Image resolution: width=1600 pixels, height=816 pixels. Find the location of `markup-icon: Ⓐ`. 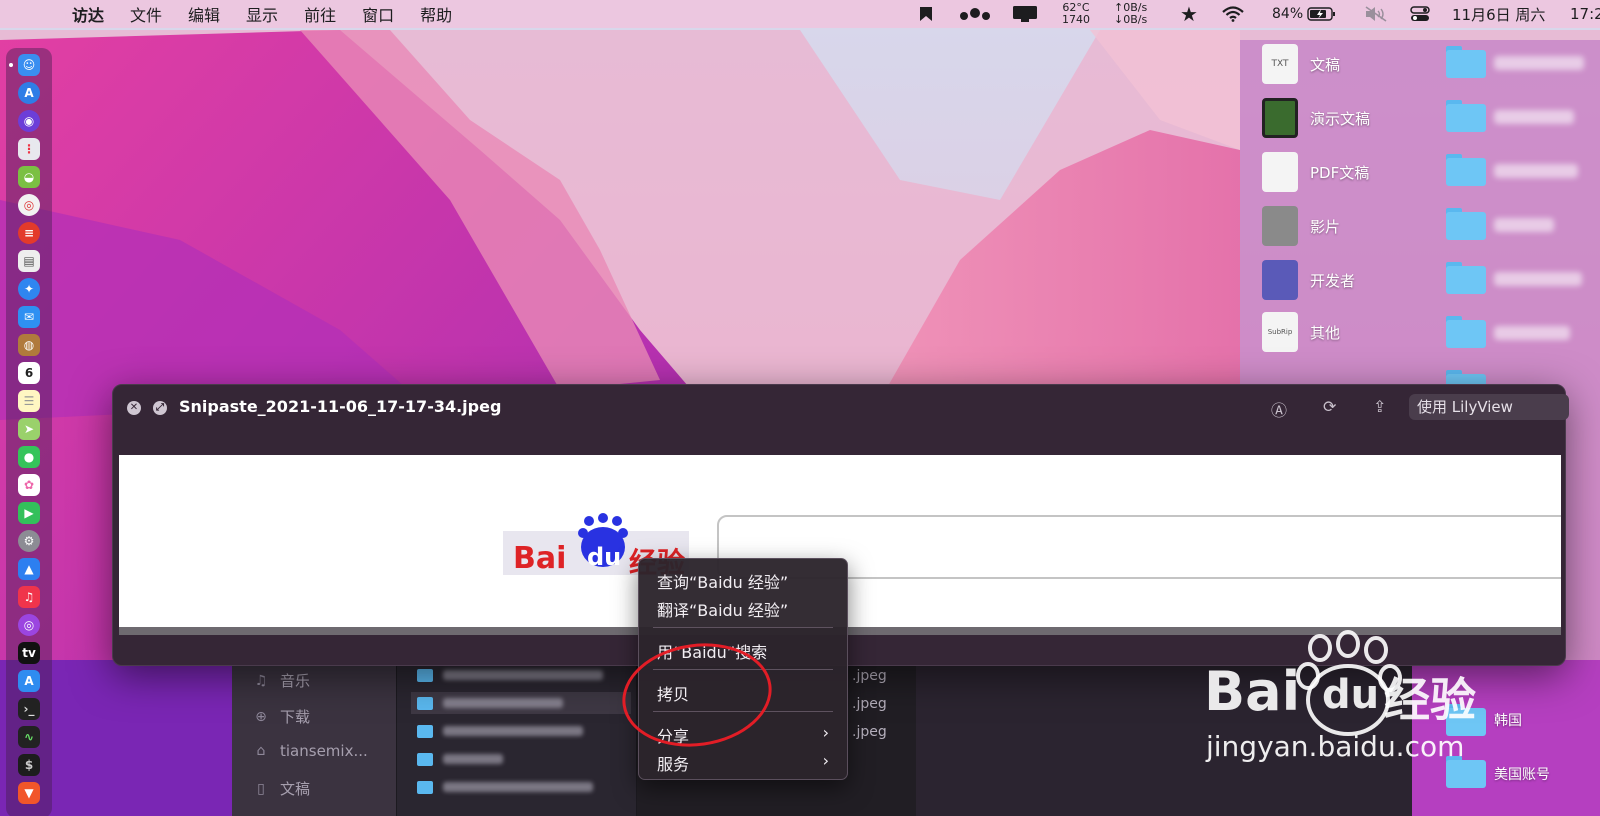

markup-icon: Ⓐ is located at coordinates (1279, 409).